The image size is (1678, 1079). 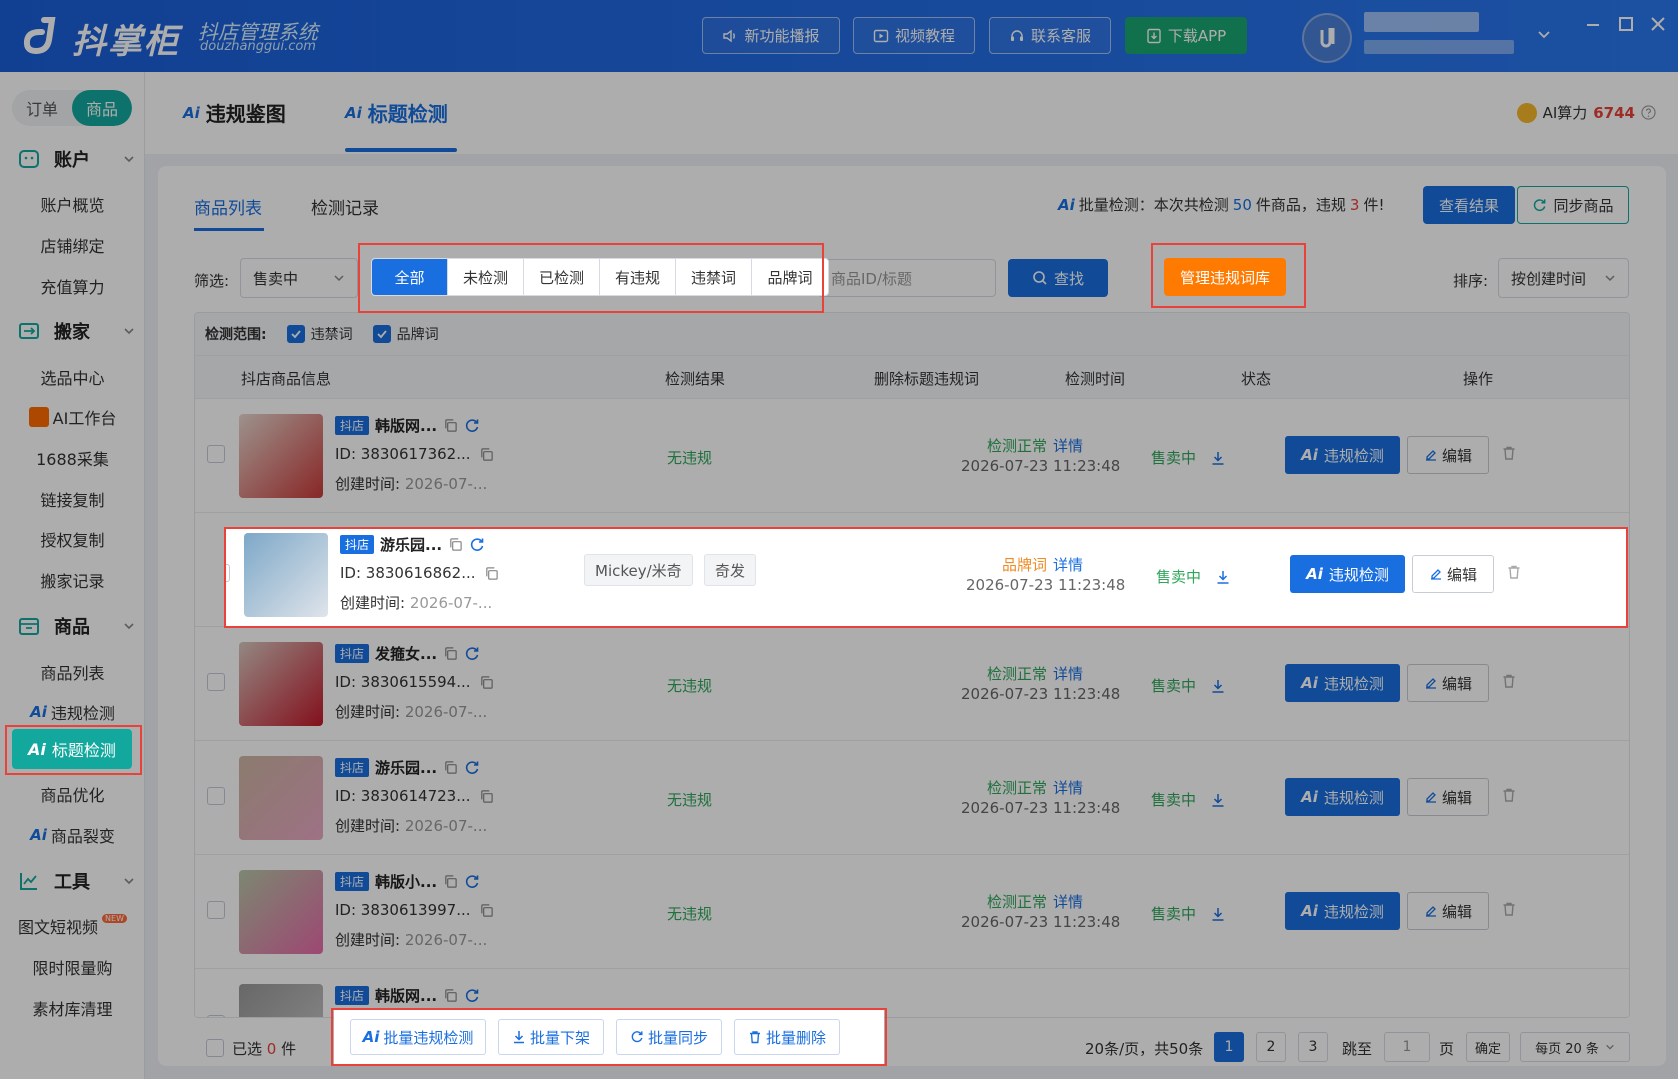 What do you see at coordinates (1050, 35) in the screenshot?
I see `contact-button: 联系客服` at bounding box center [1050, 35].